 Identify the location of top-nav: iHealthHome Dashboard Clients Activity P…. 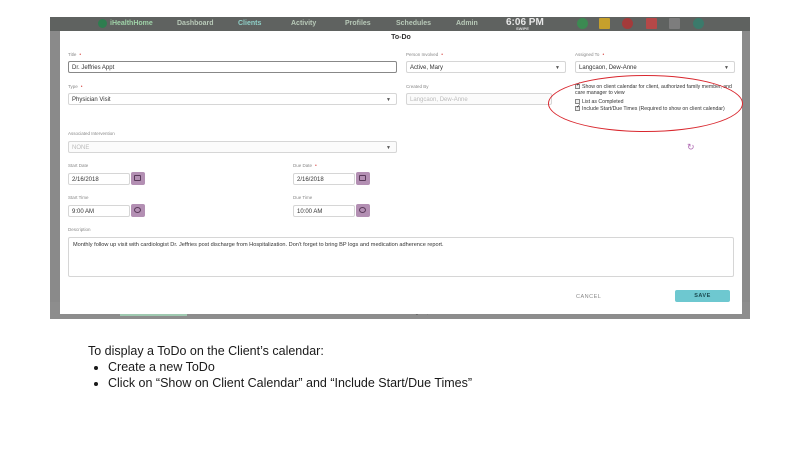
(400, 24).